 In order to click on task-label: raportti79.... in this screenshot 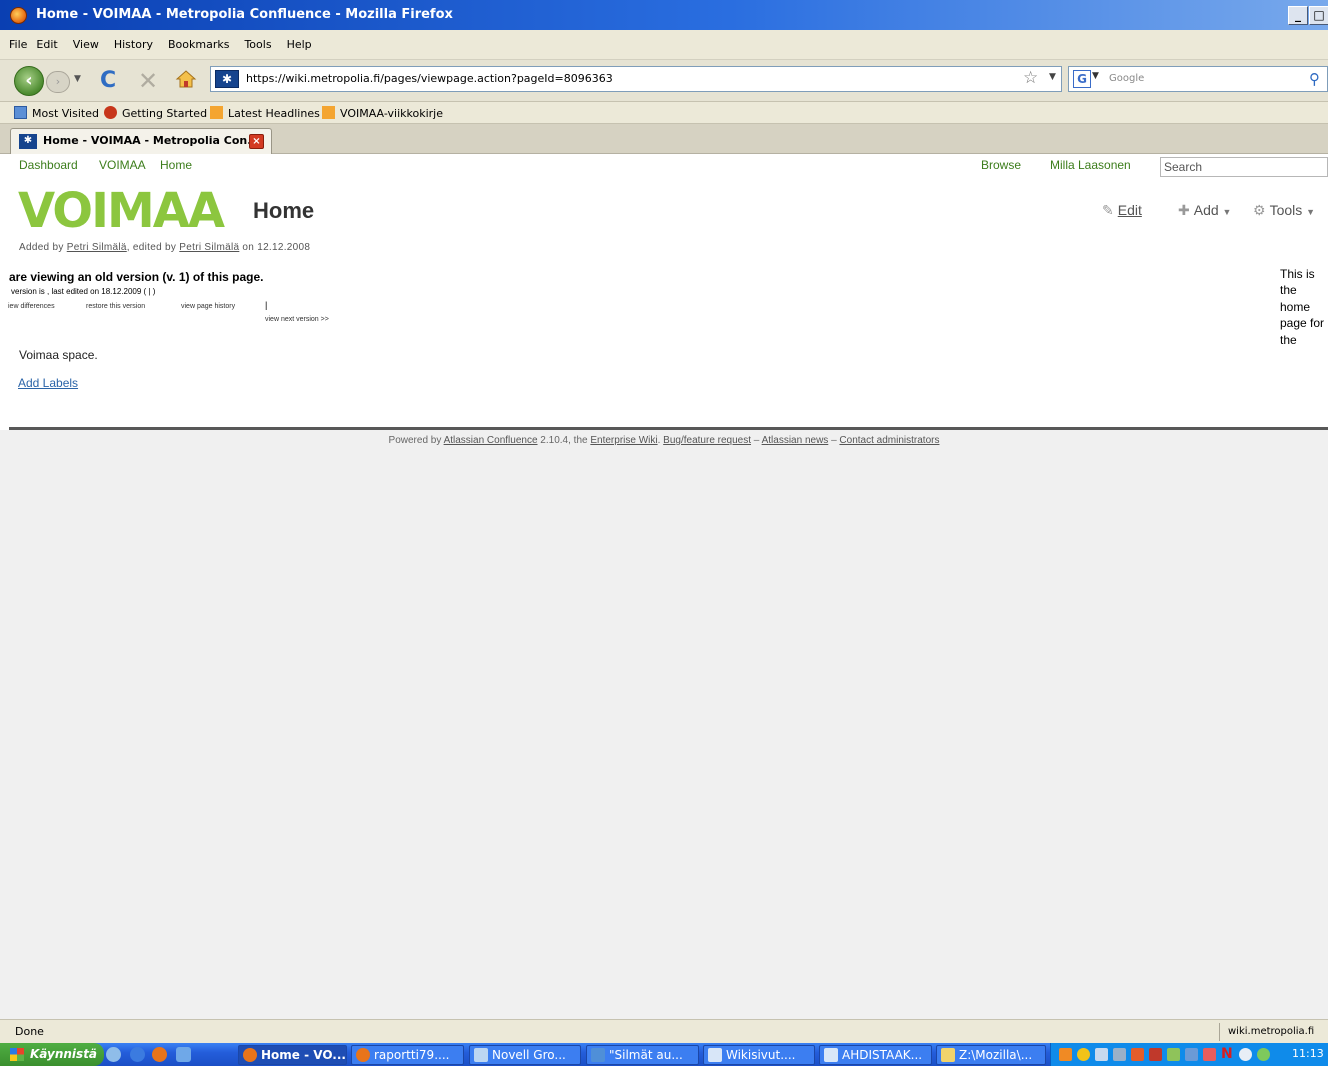, I will do `click(412, 1055)`.